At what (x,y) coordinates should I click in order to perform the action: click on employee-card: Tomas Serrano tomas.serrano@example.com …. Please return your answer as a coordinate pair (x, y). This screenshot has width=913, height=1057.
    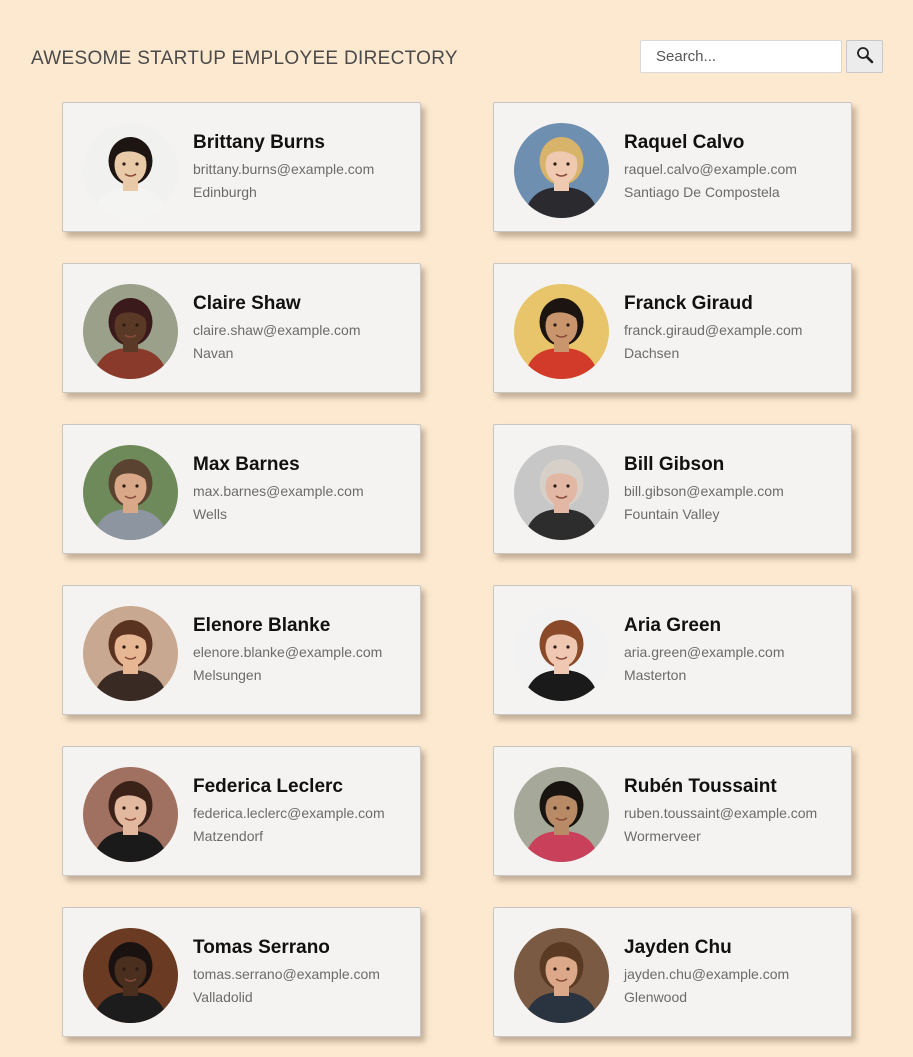
    Looking at the image, I should click on (241, 972).